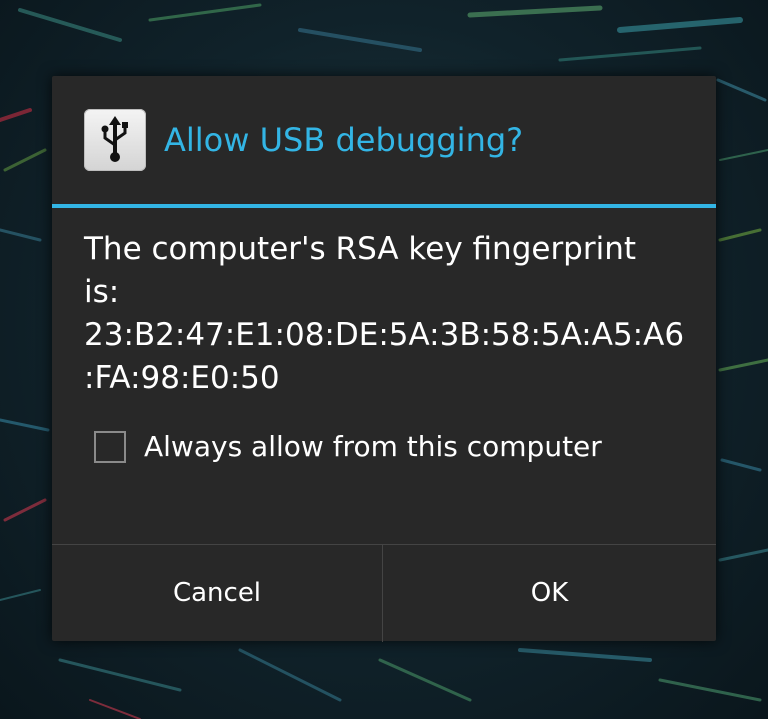 The image size is (768, 719). What do you see at coordinates (373, 447) in the screenshot?
I see `always-allow-label: Always allow from this computer` at bounding box center [373, 447].